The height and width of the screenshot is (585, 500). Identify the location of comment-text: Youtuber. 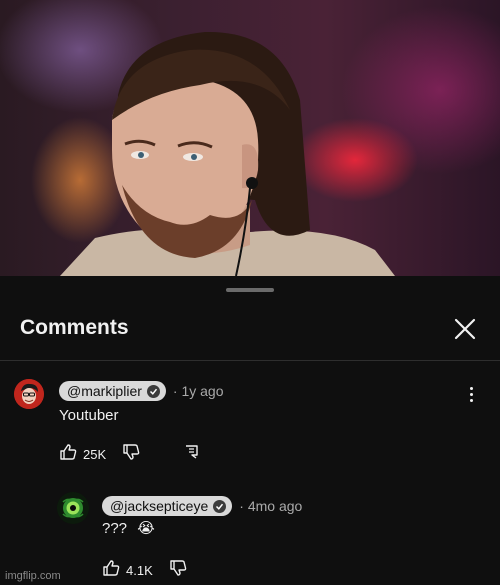
(89, 415).